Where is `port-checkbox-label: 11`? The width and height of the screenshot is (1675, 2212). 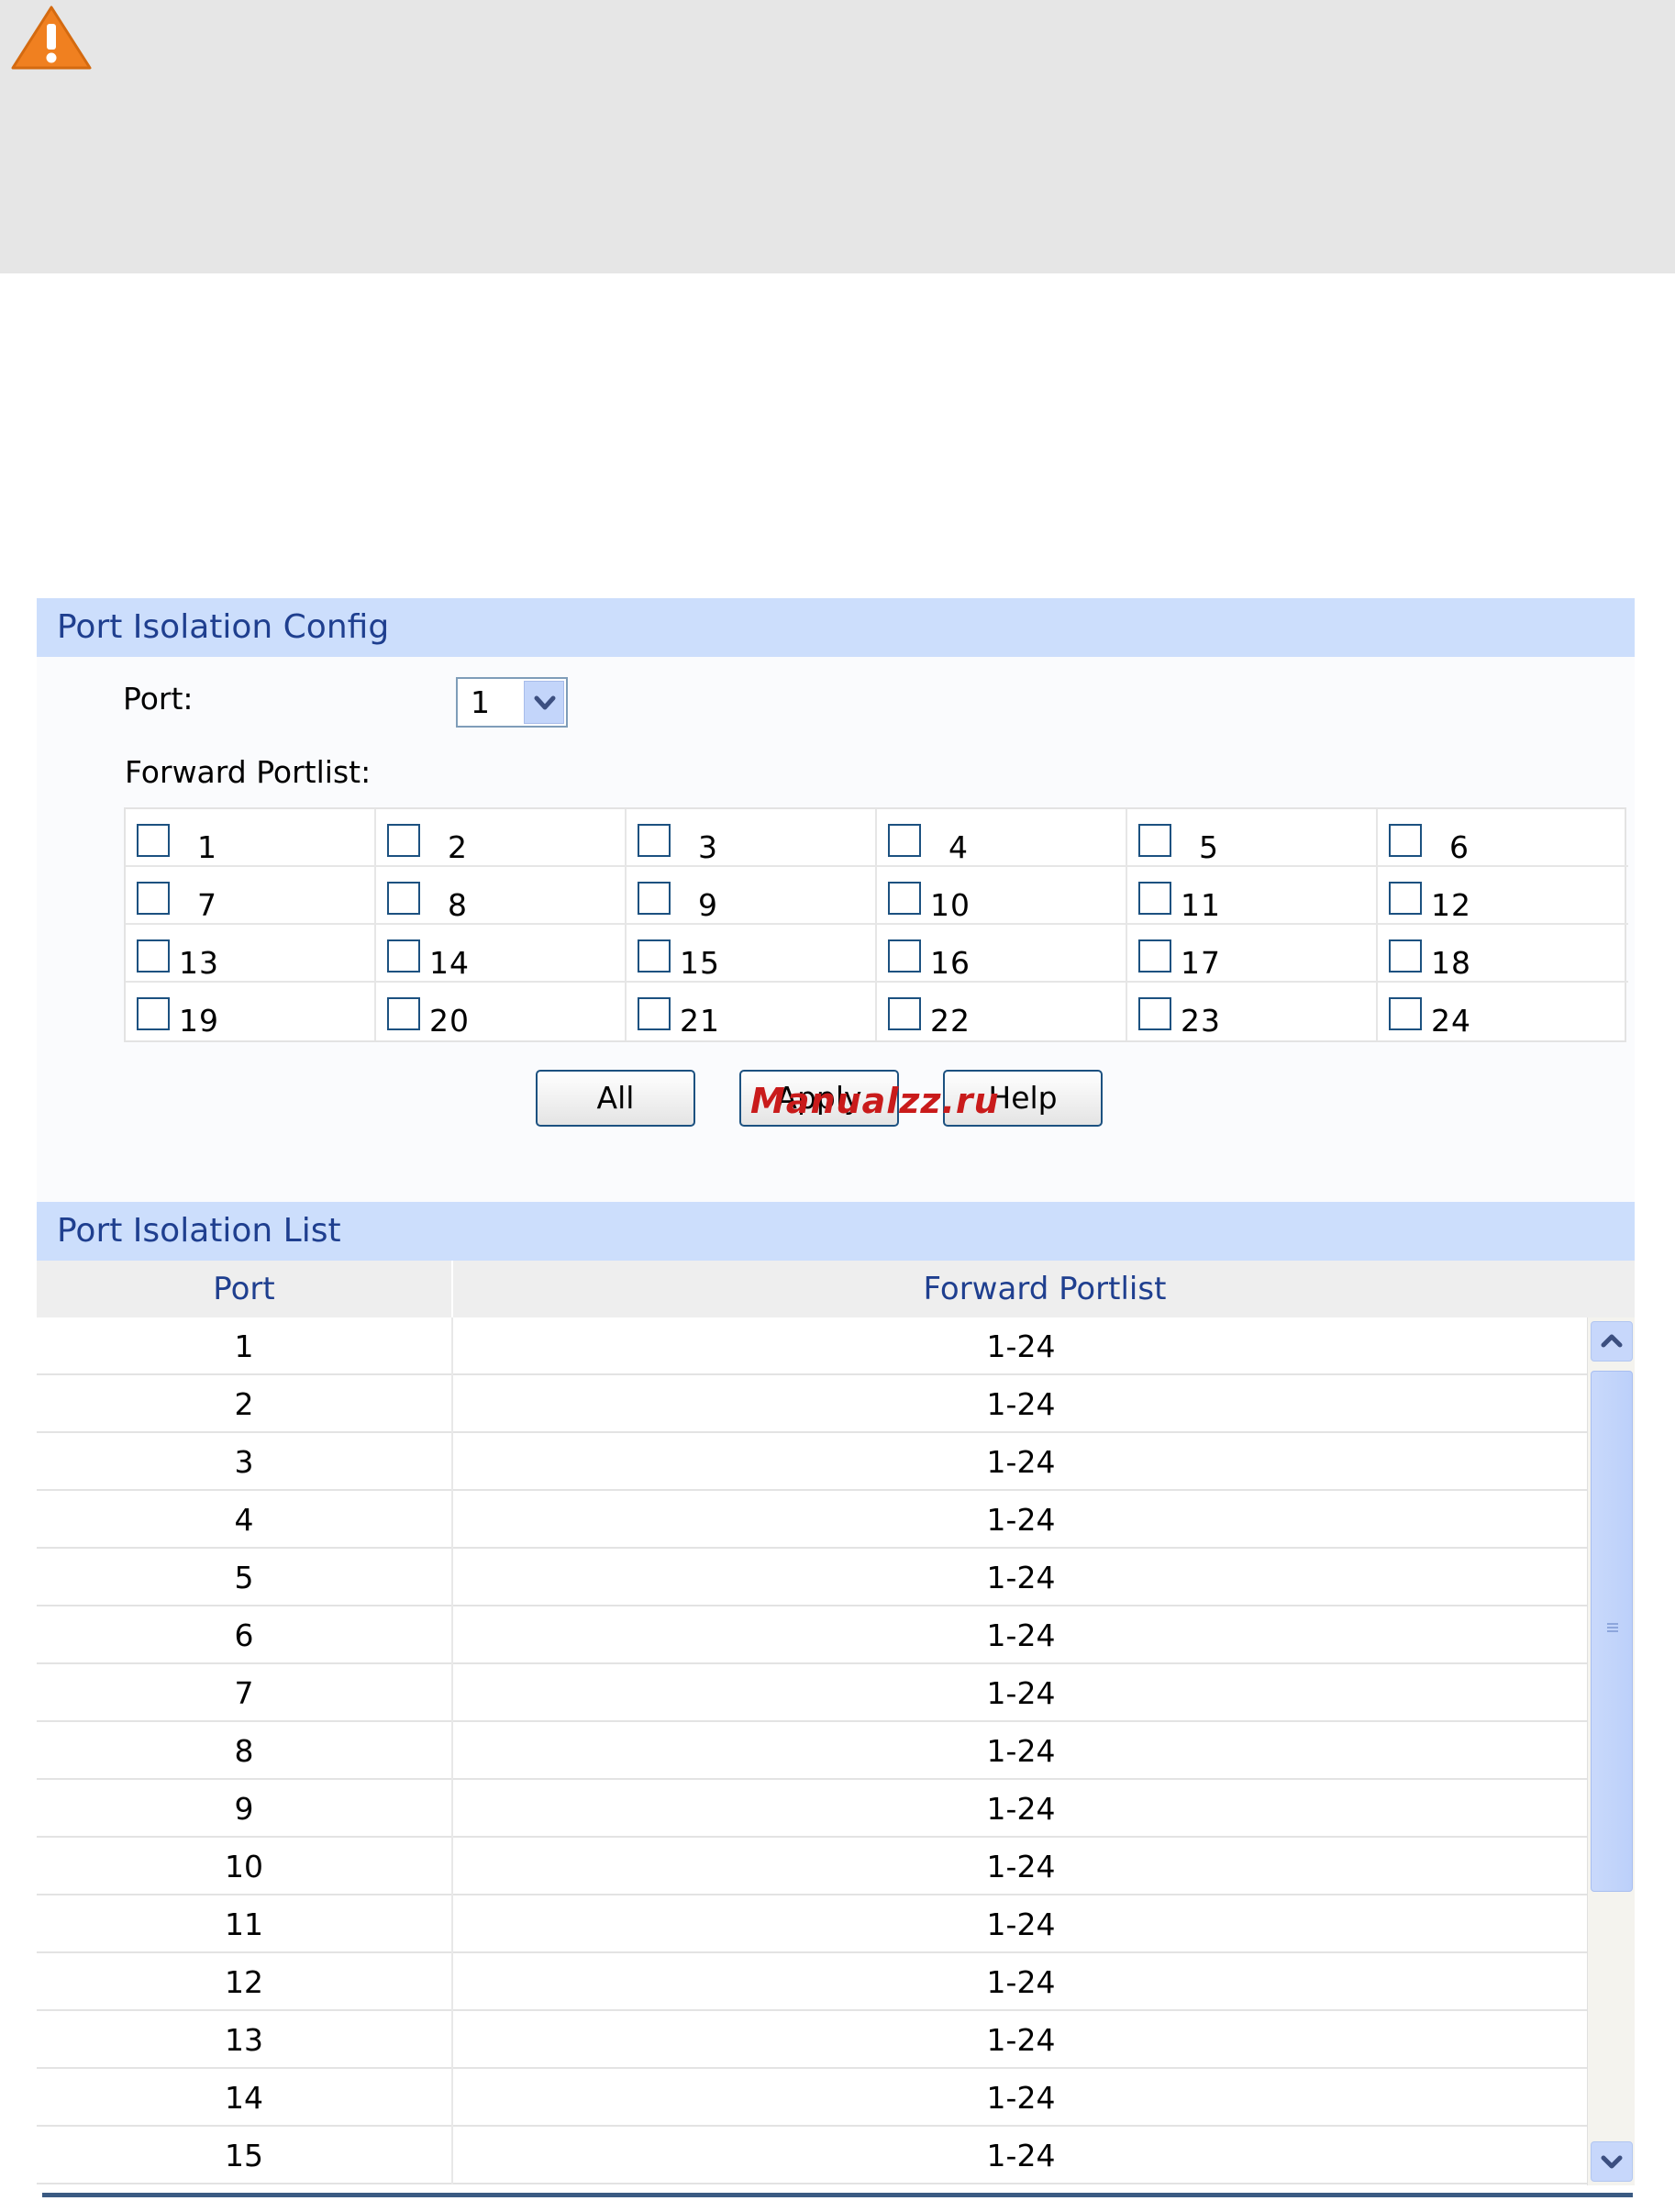 port-checkbox-label: 11 is located at coordinates (1201, 905).